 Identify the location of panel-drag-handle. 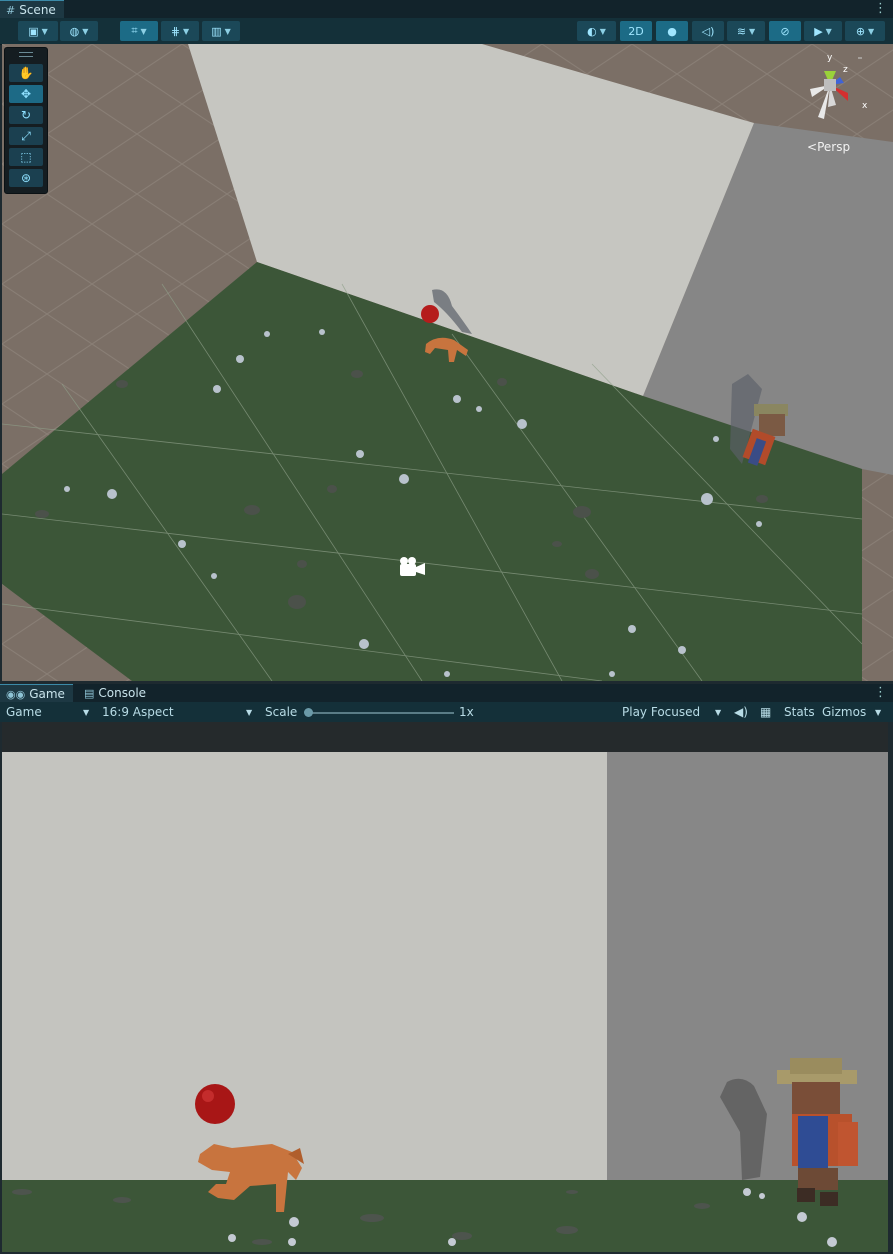
(26, 54).